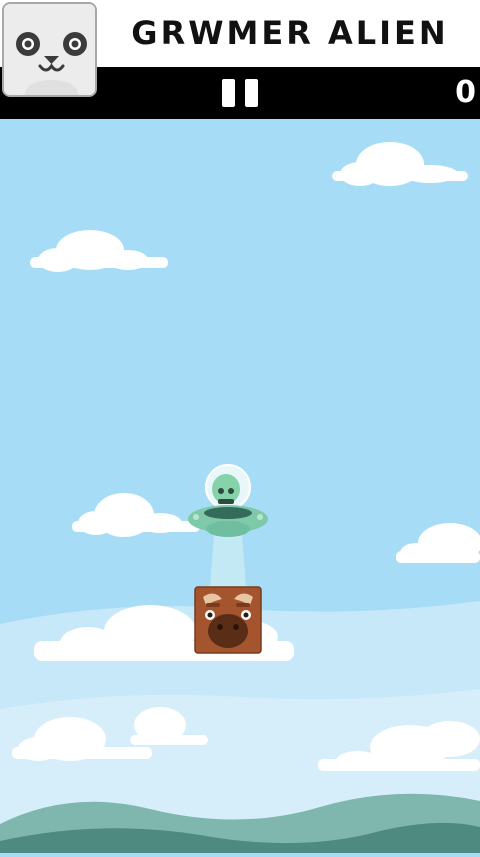 The width and height of the screenshot is (480, 857). Describe the element at coordinates (228, 620) in the screenshot. I see `cow-block` at that location.